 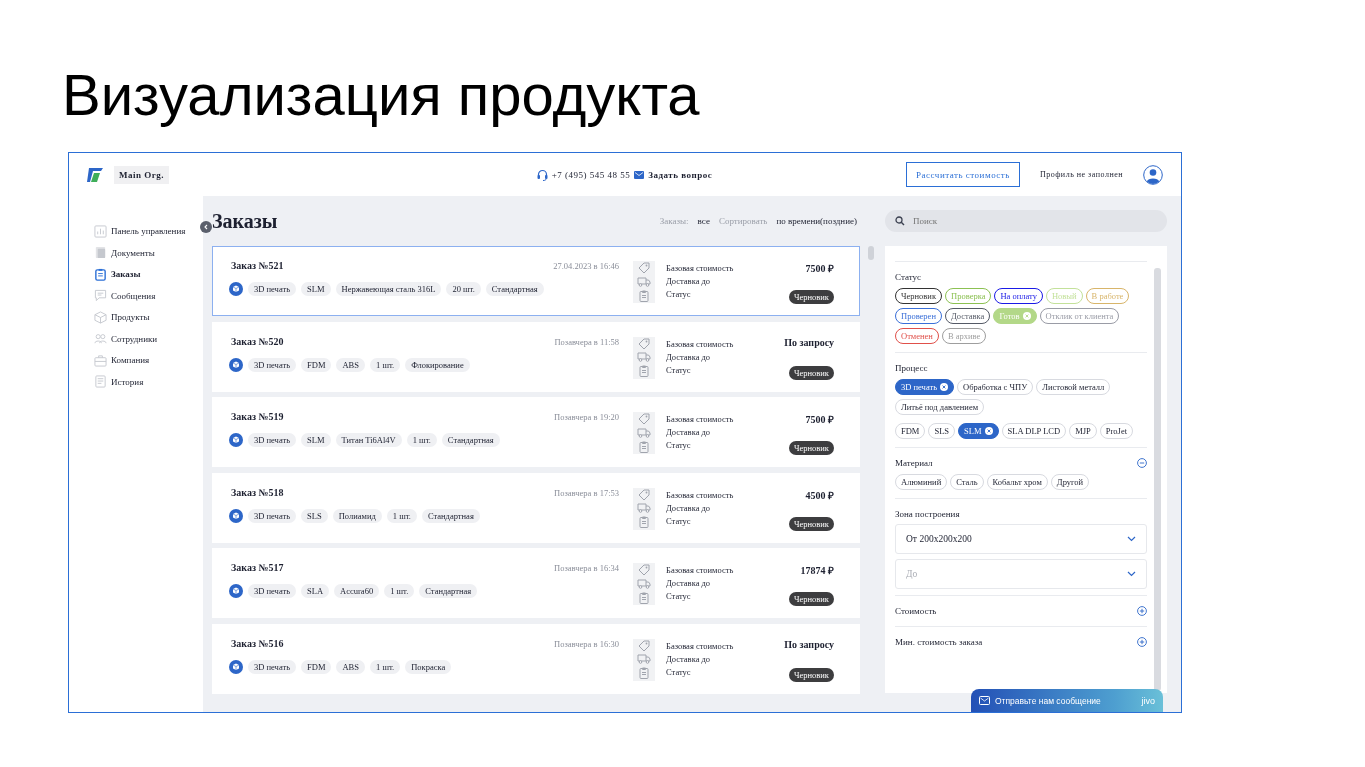 I want to click on filter-chip: SLM, so click(x=978, y=431).